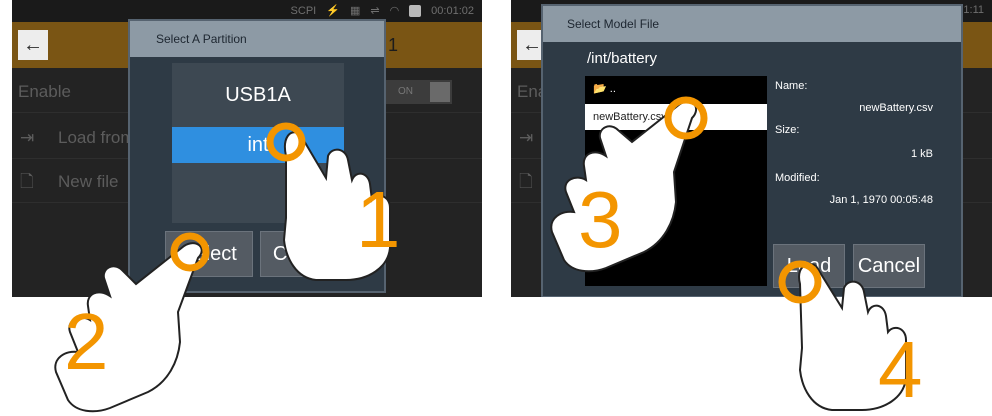  I want to click on back-button: ←, so click(33, 45).